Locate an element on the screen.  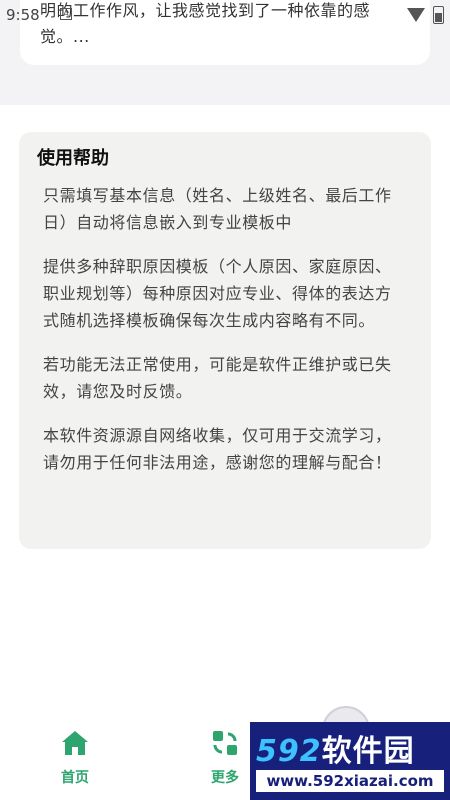
home-icon is located at coordinates (75, 743).